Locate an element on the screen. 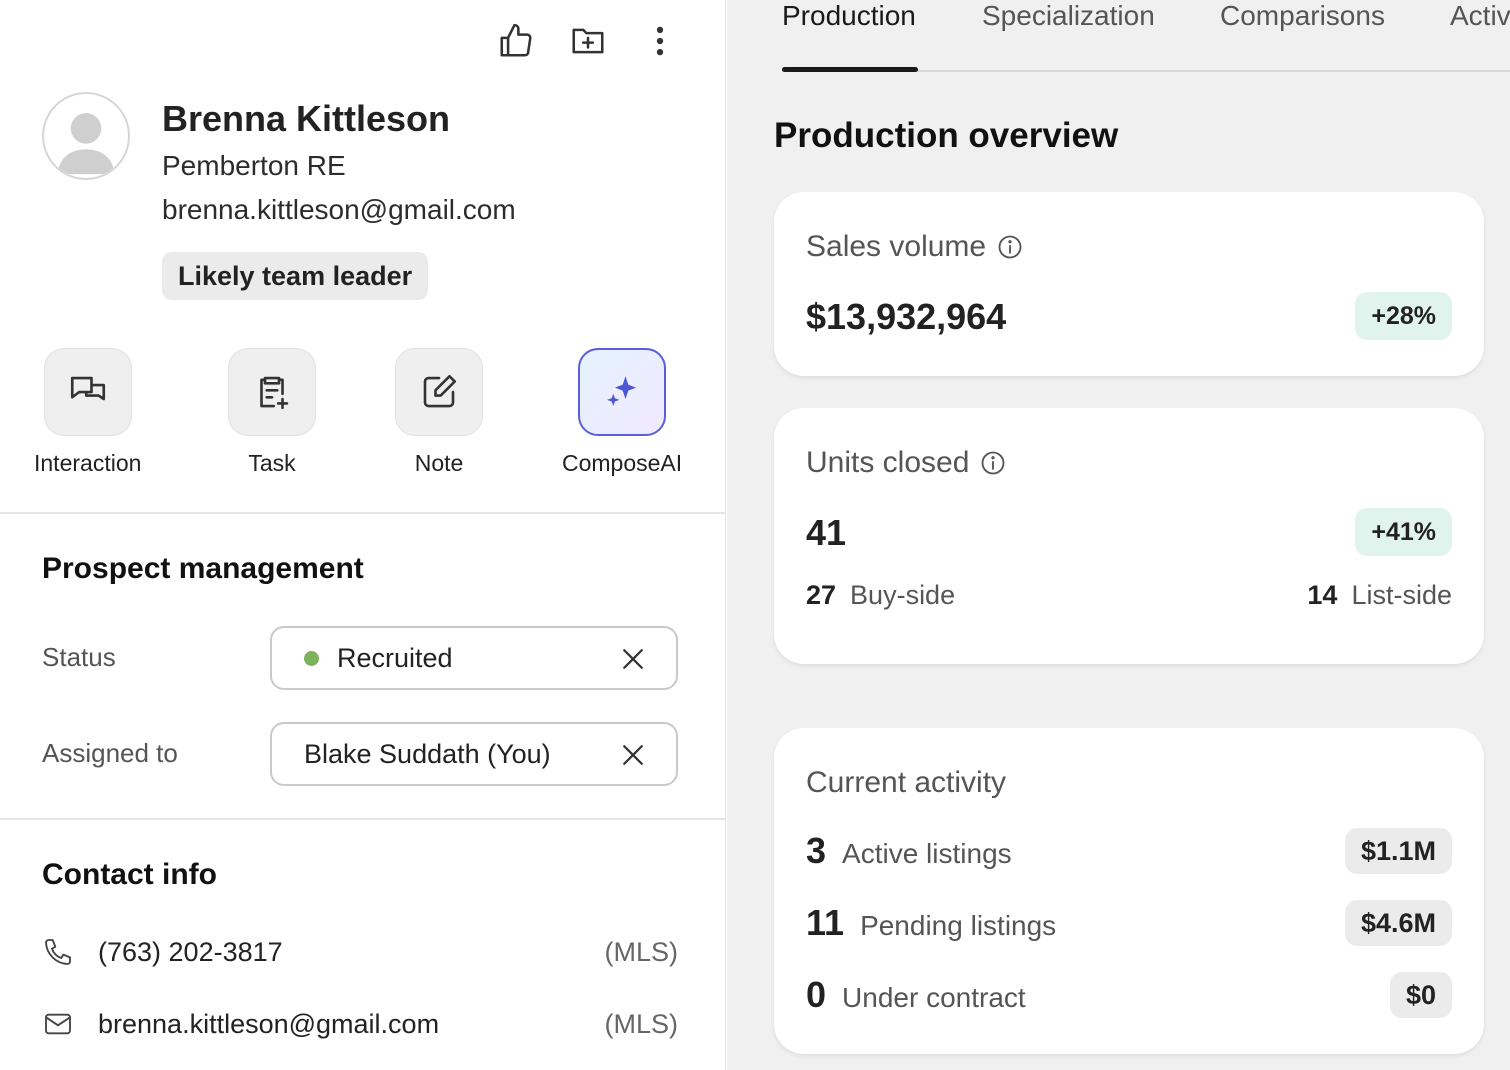 Image resolution: width=1510 pixels, height=1070 pixels. assigned-to-value: Blake Suddath (You) is located at coordinates (427, 753).